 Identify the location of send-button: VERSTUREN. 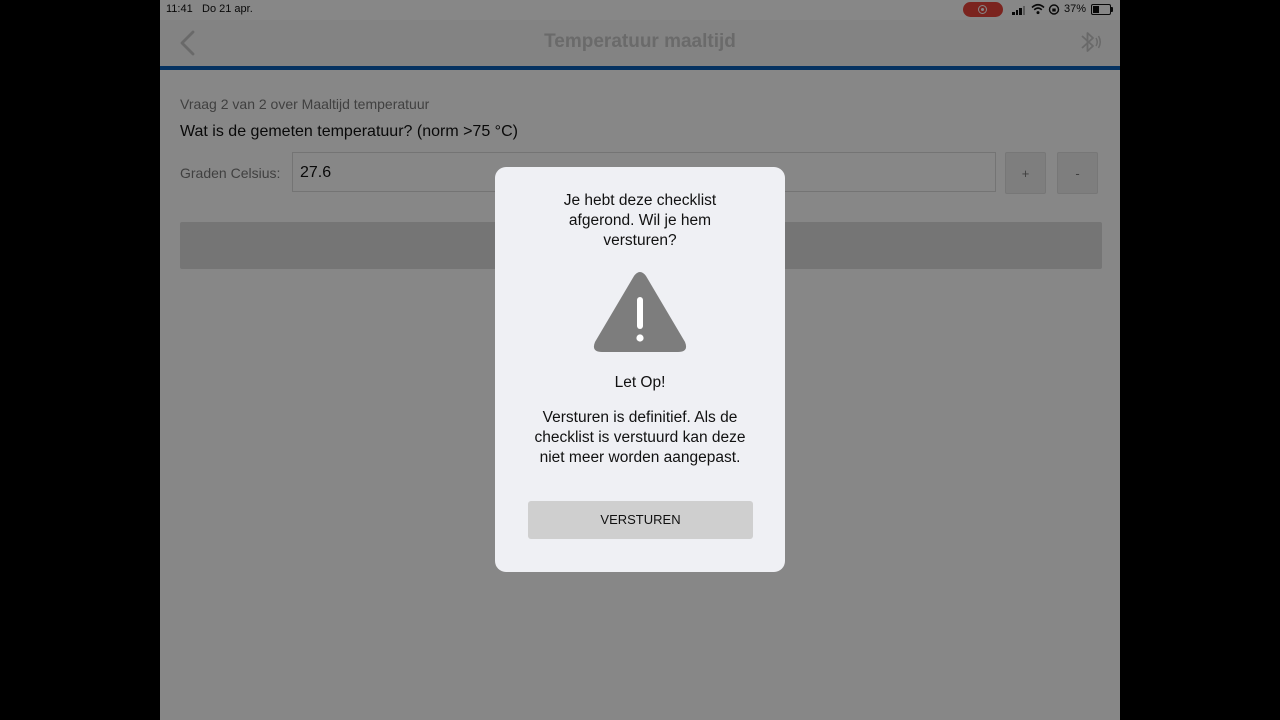
(640, 520).